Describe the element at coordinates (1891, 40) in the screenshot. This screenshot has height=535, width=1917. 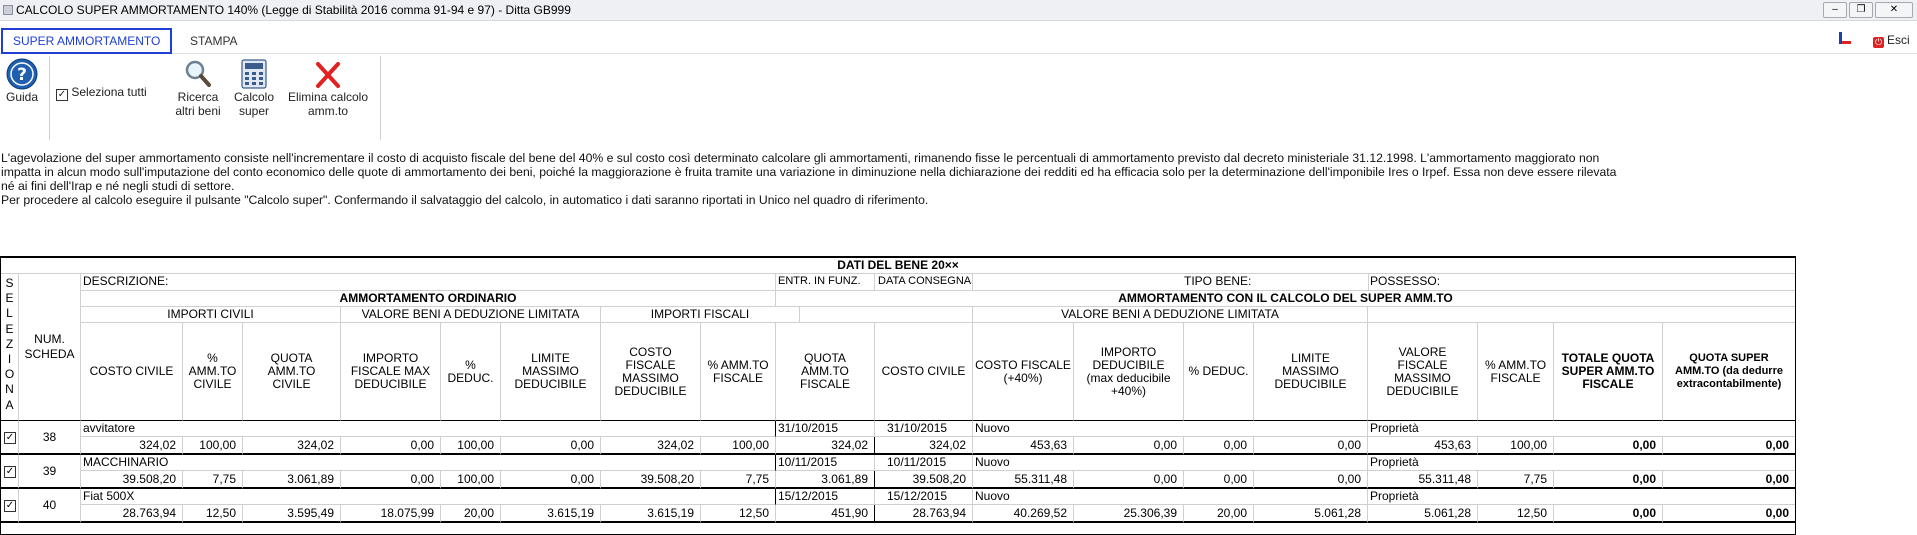
I see `esci-button: ⏻ Esci` at that location.